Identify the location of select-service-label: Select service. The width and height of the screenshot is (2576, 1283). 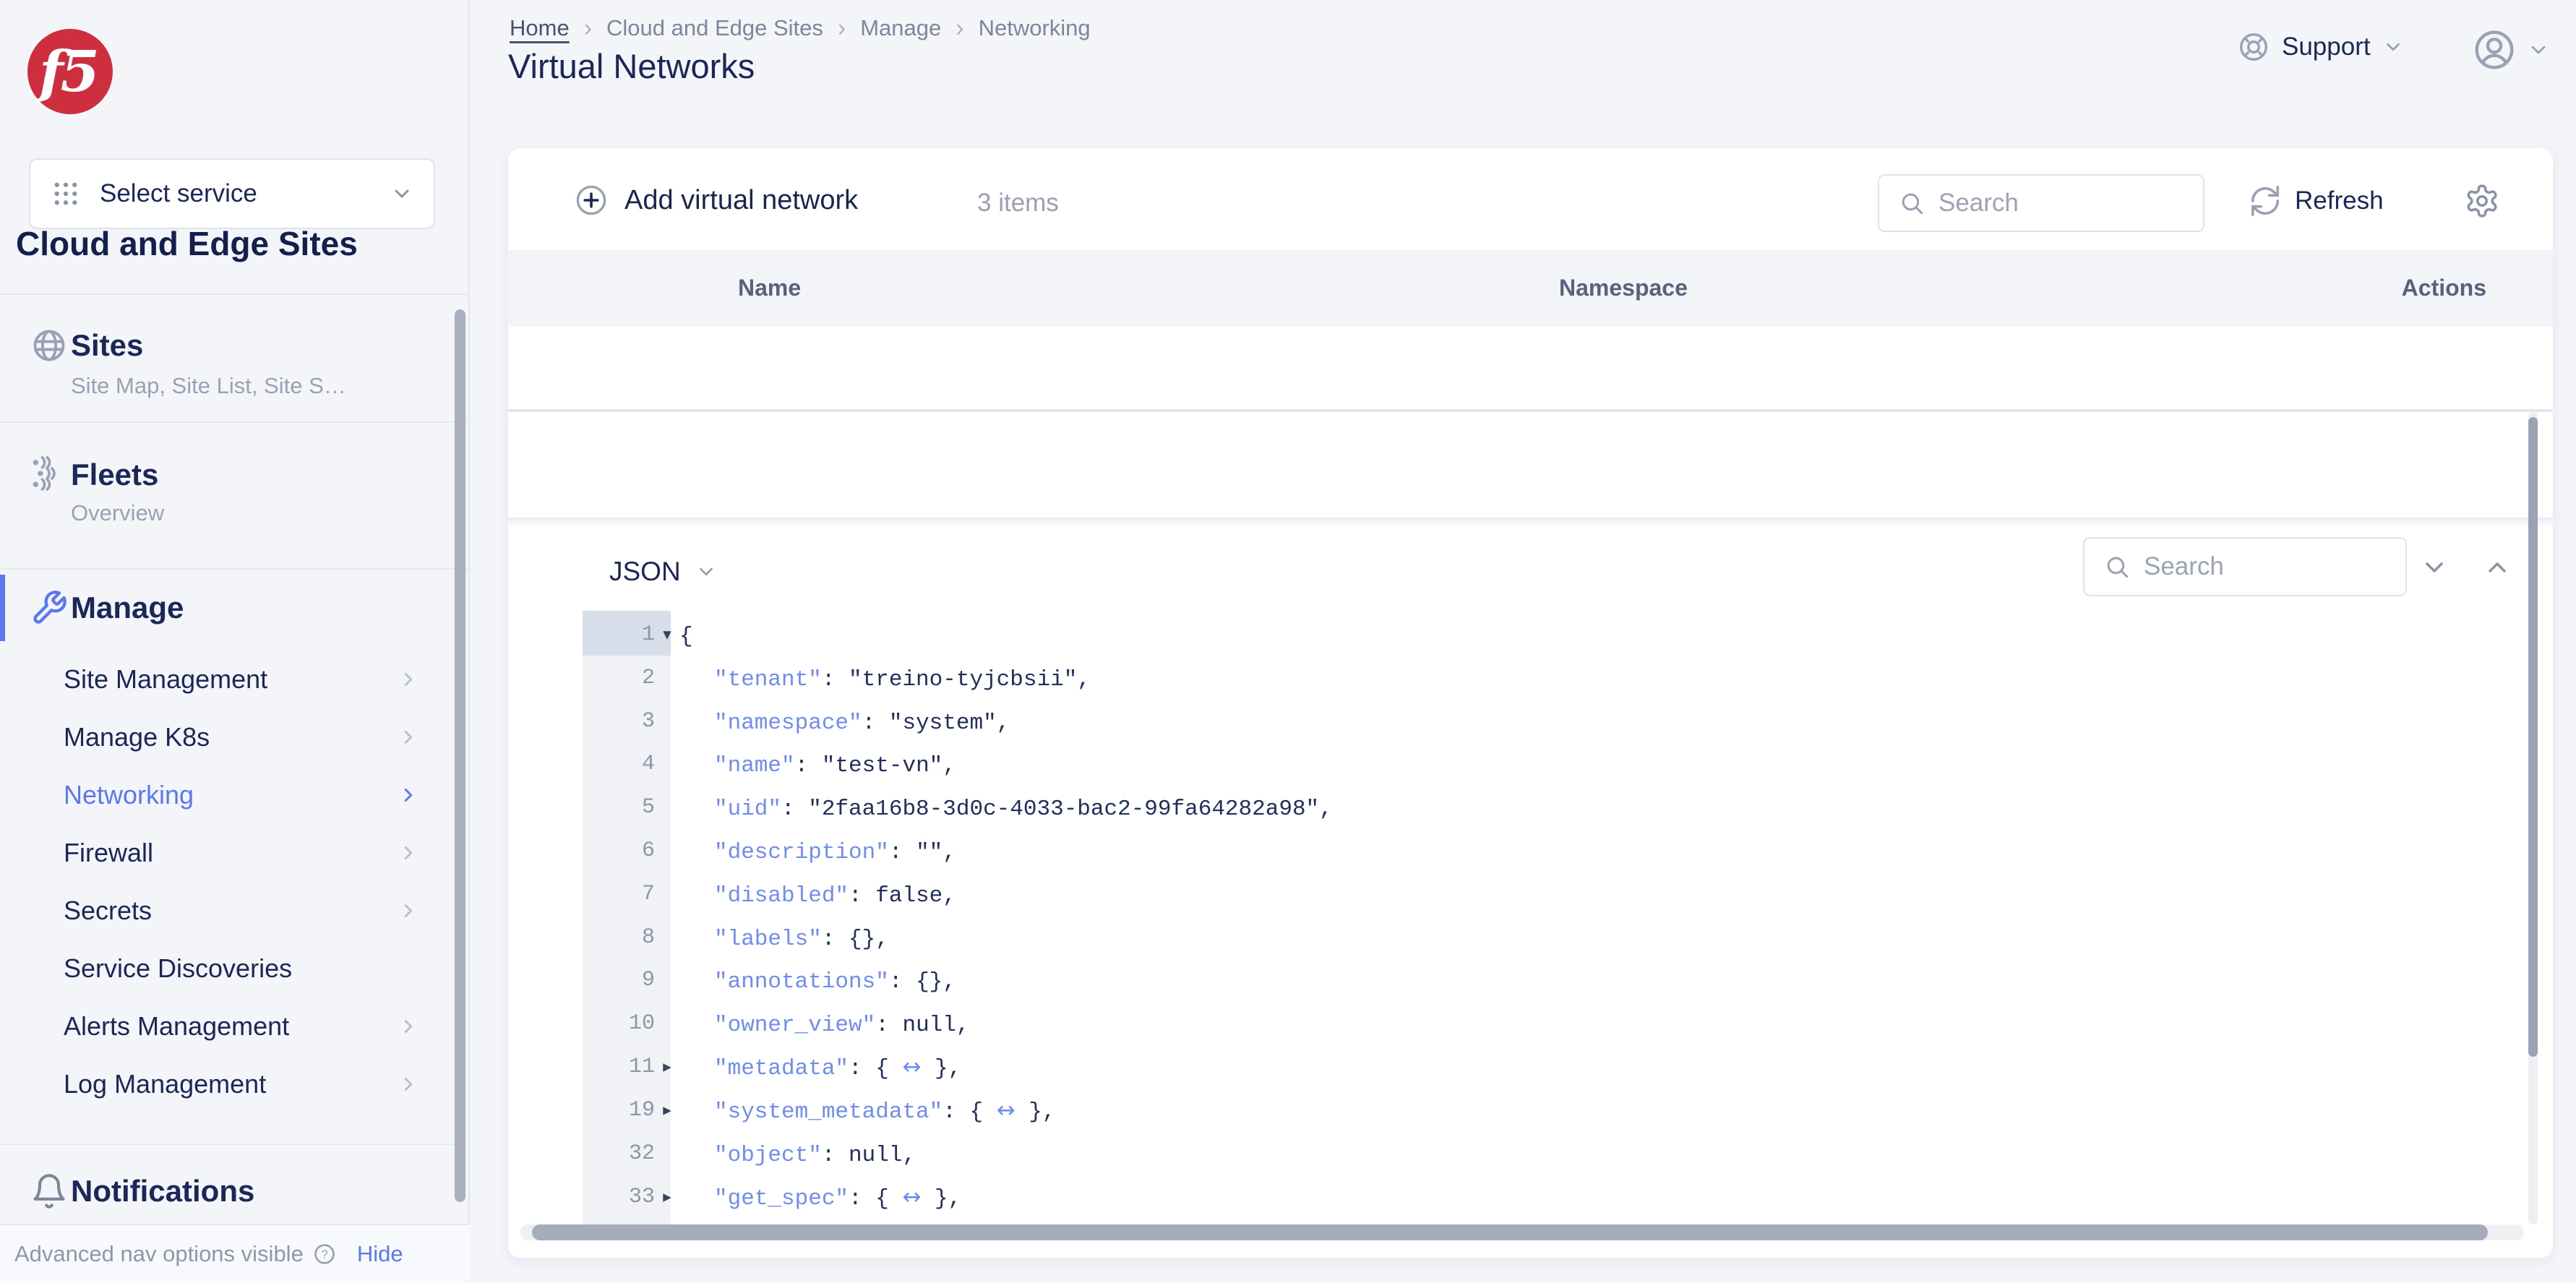
(179, 193).